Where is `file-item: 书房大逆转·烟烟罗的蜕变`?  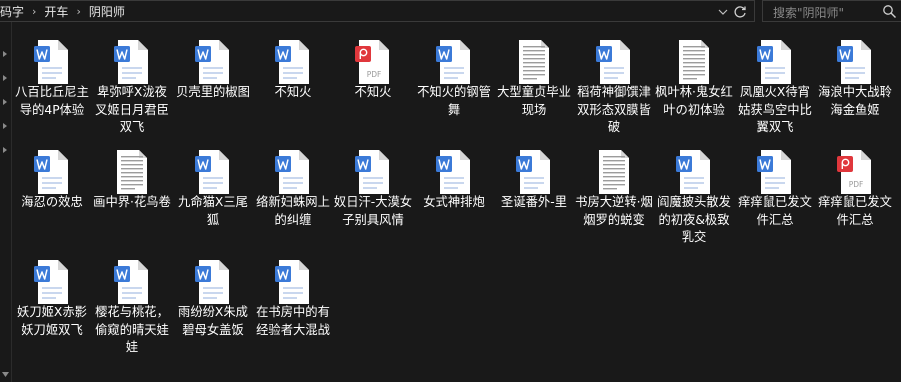
file-item: 书房大逆转·烟烟罗的蜕变 is located at coordinates (614, 184).